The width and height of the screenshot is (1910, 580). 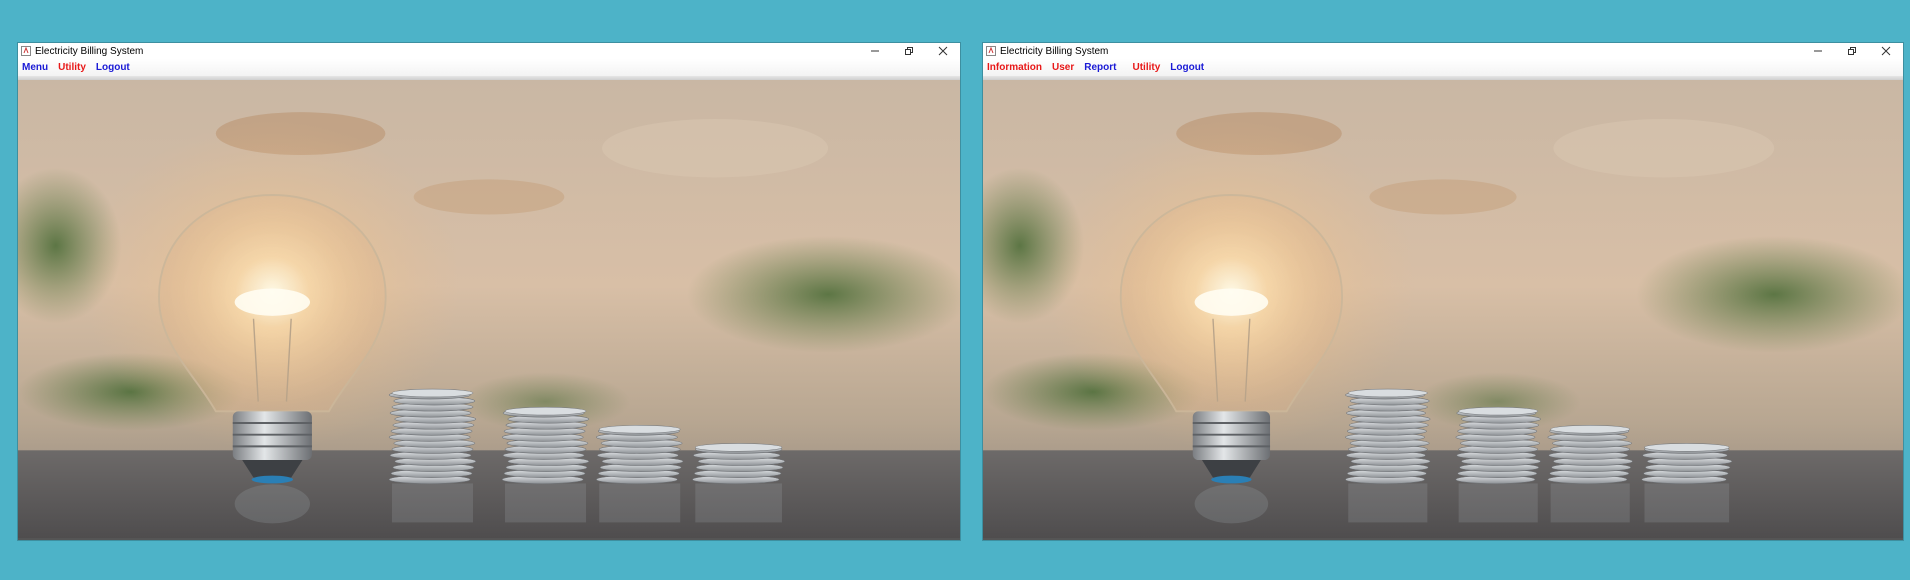 What do you see at coordinates (1443, 67) in the screenshot?
I see `menu-bar: Information User Report Utility Logout` at bounding box center [1443, 67].